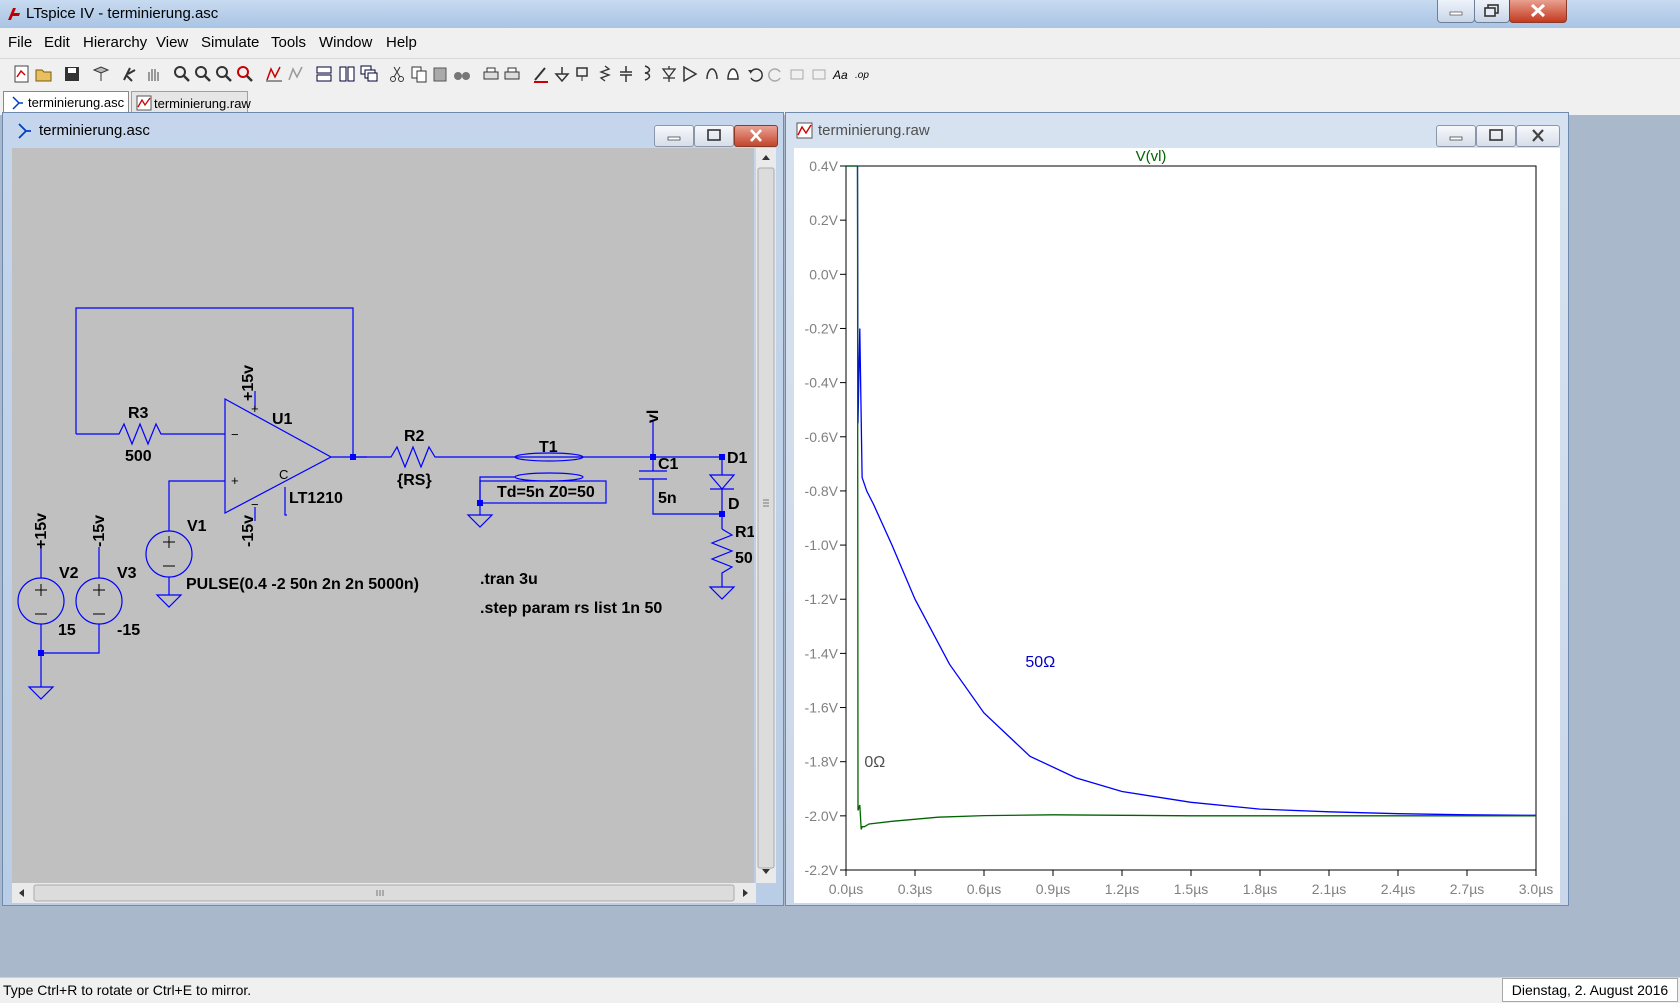  Describe the element at coordinates (324, 74) in the screenshot. I see `tile-horizontal-icon` at that location.